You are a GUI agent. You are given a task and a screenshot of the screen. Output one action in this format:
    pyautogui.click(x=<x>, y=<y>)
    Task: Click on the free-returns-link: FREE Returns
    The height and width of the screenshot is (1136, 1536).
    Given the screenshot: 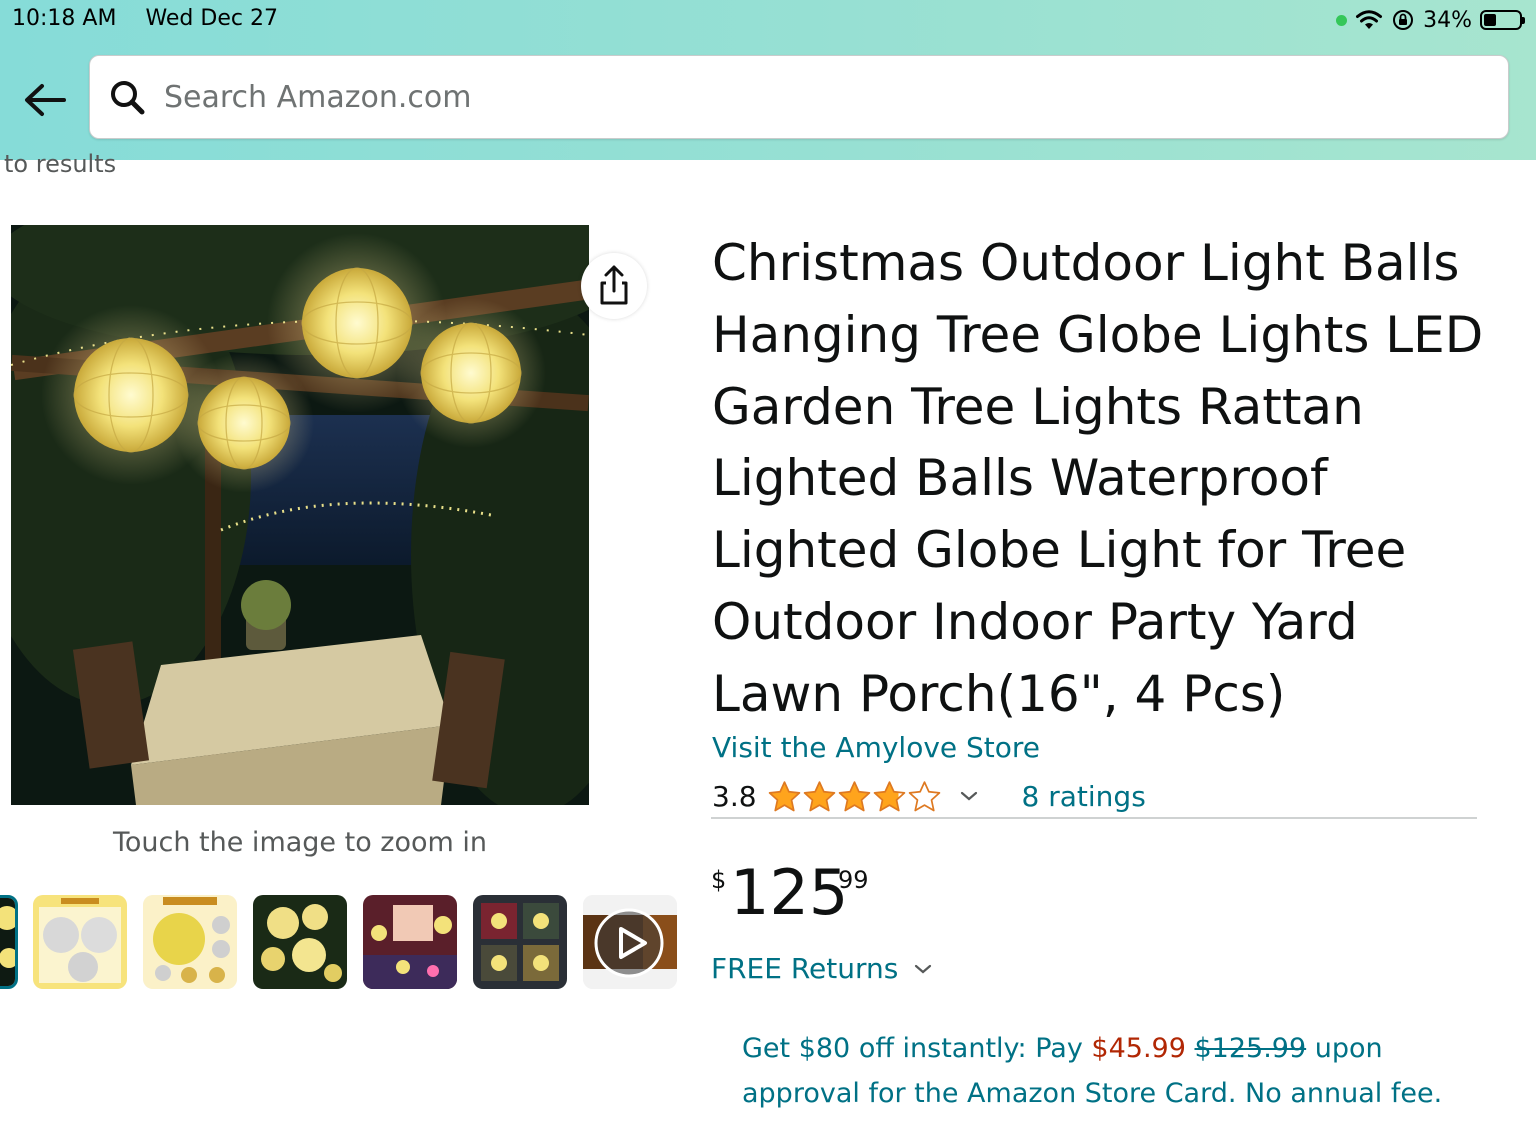 What is the action you would take?
    pyautogui.click(x=821, y=968)
    